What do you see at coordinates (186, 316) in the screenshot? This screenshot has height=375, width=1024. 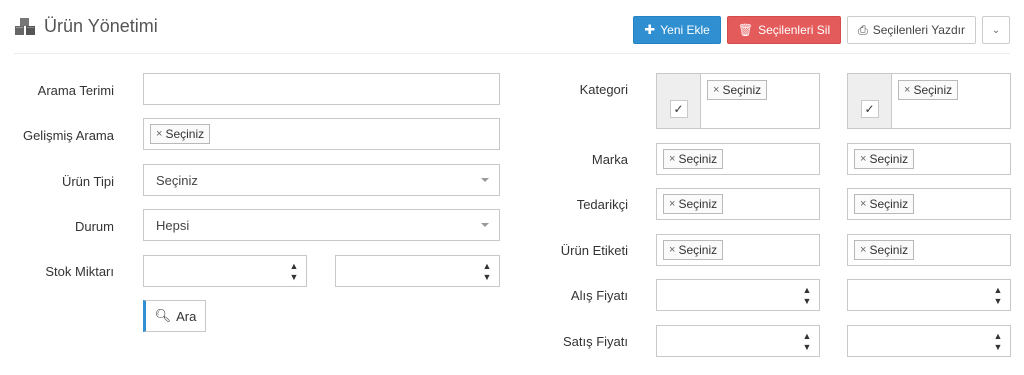 I see `search-button-label: Ara` at bounding box center [186, 316].